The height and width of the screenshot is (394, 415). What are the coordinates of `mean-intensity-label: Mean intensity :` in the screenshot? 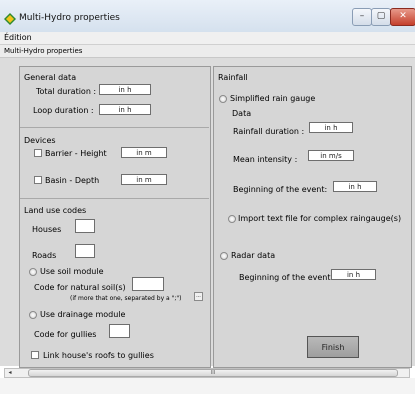 It's located at (265, 159).